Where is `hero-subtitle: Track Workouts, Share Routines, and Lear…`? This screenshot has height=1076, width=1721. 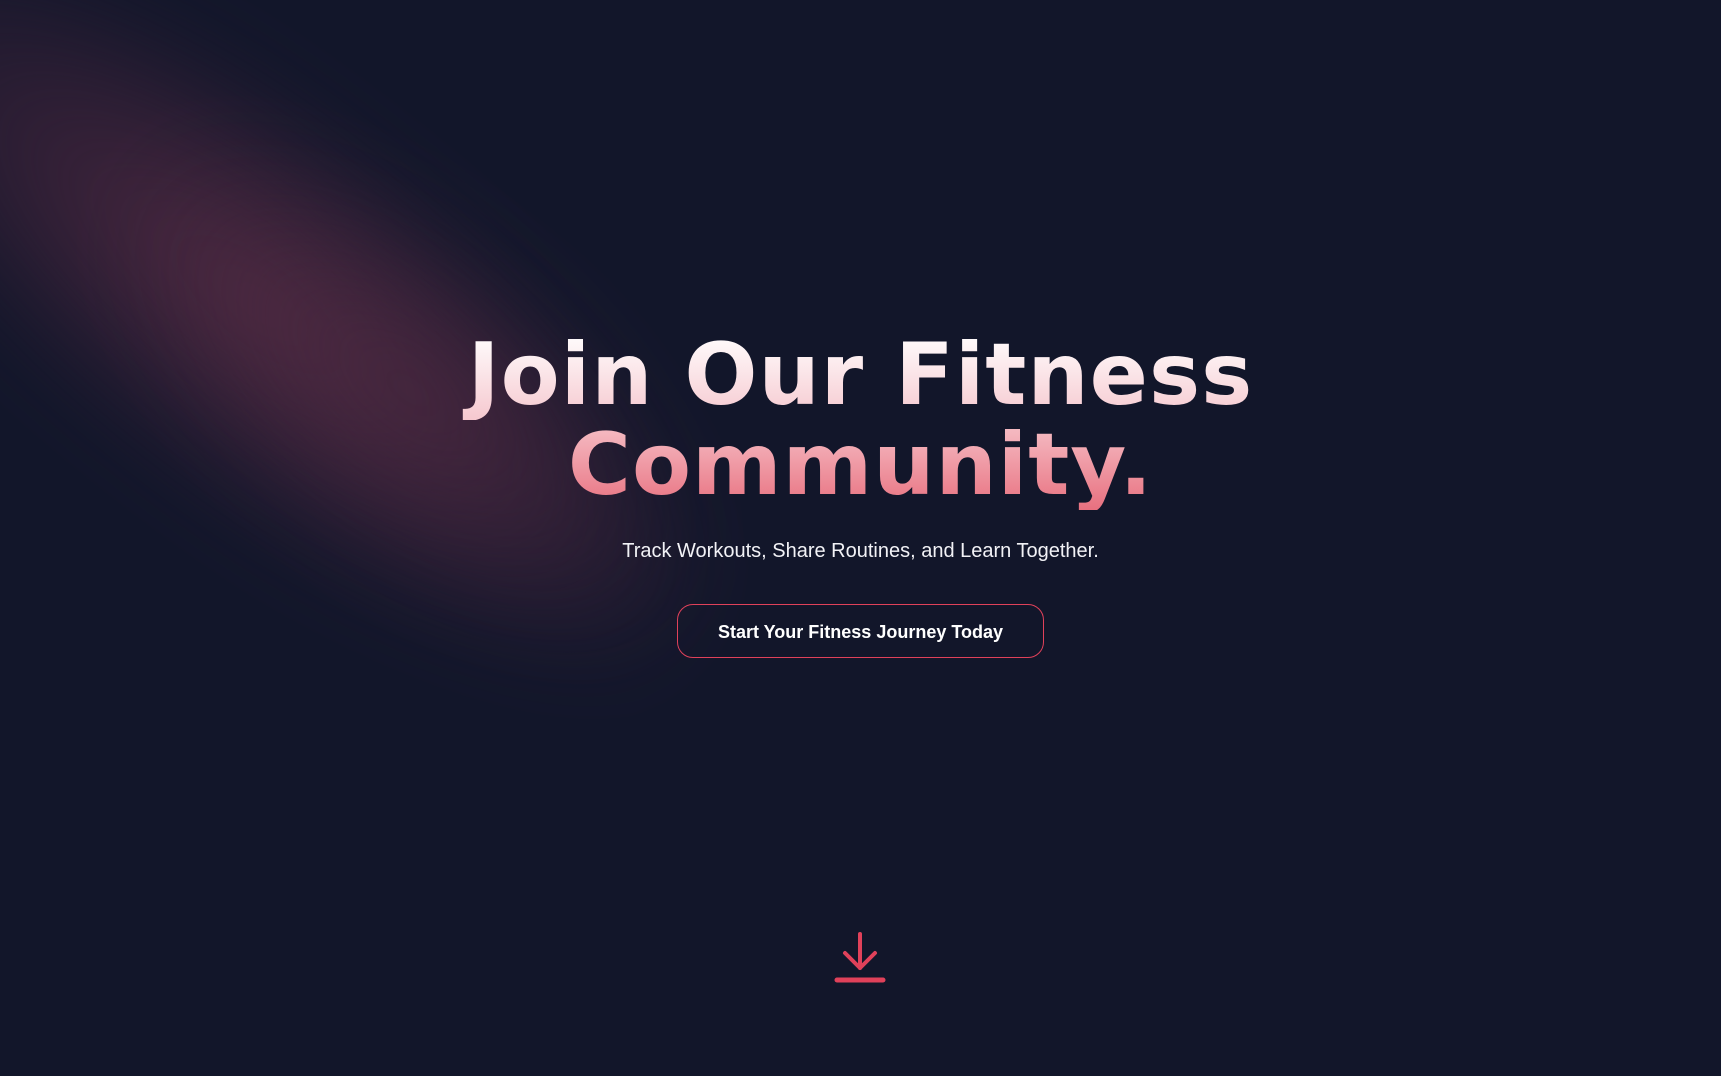
hero-subtitle: Track Workouts, Share Routines, and Lear… is located at coordinates (860, 551).